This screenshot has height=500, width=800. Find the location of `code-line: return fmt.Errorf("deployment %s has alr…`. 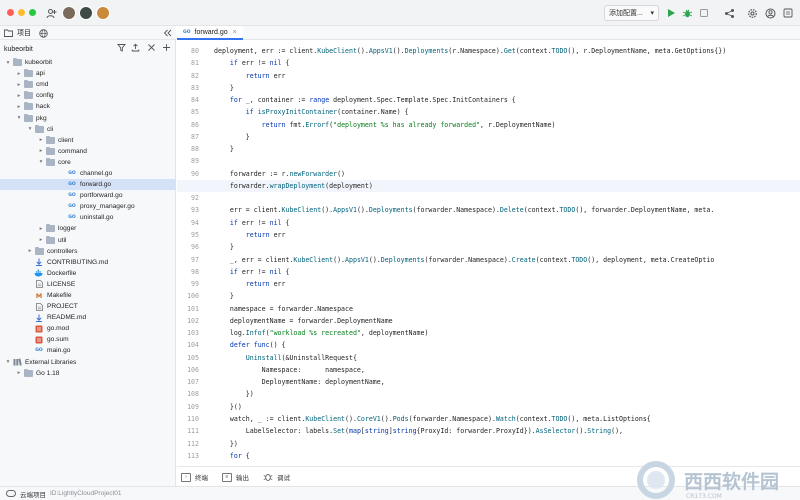

code-line: return fmt.Errorf("deployment %s has alr… is located at coordinates (507, 125).